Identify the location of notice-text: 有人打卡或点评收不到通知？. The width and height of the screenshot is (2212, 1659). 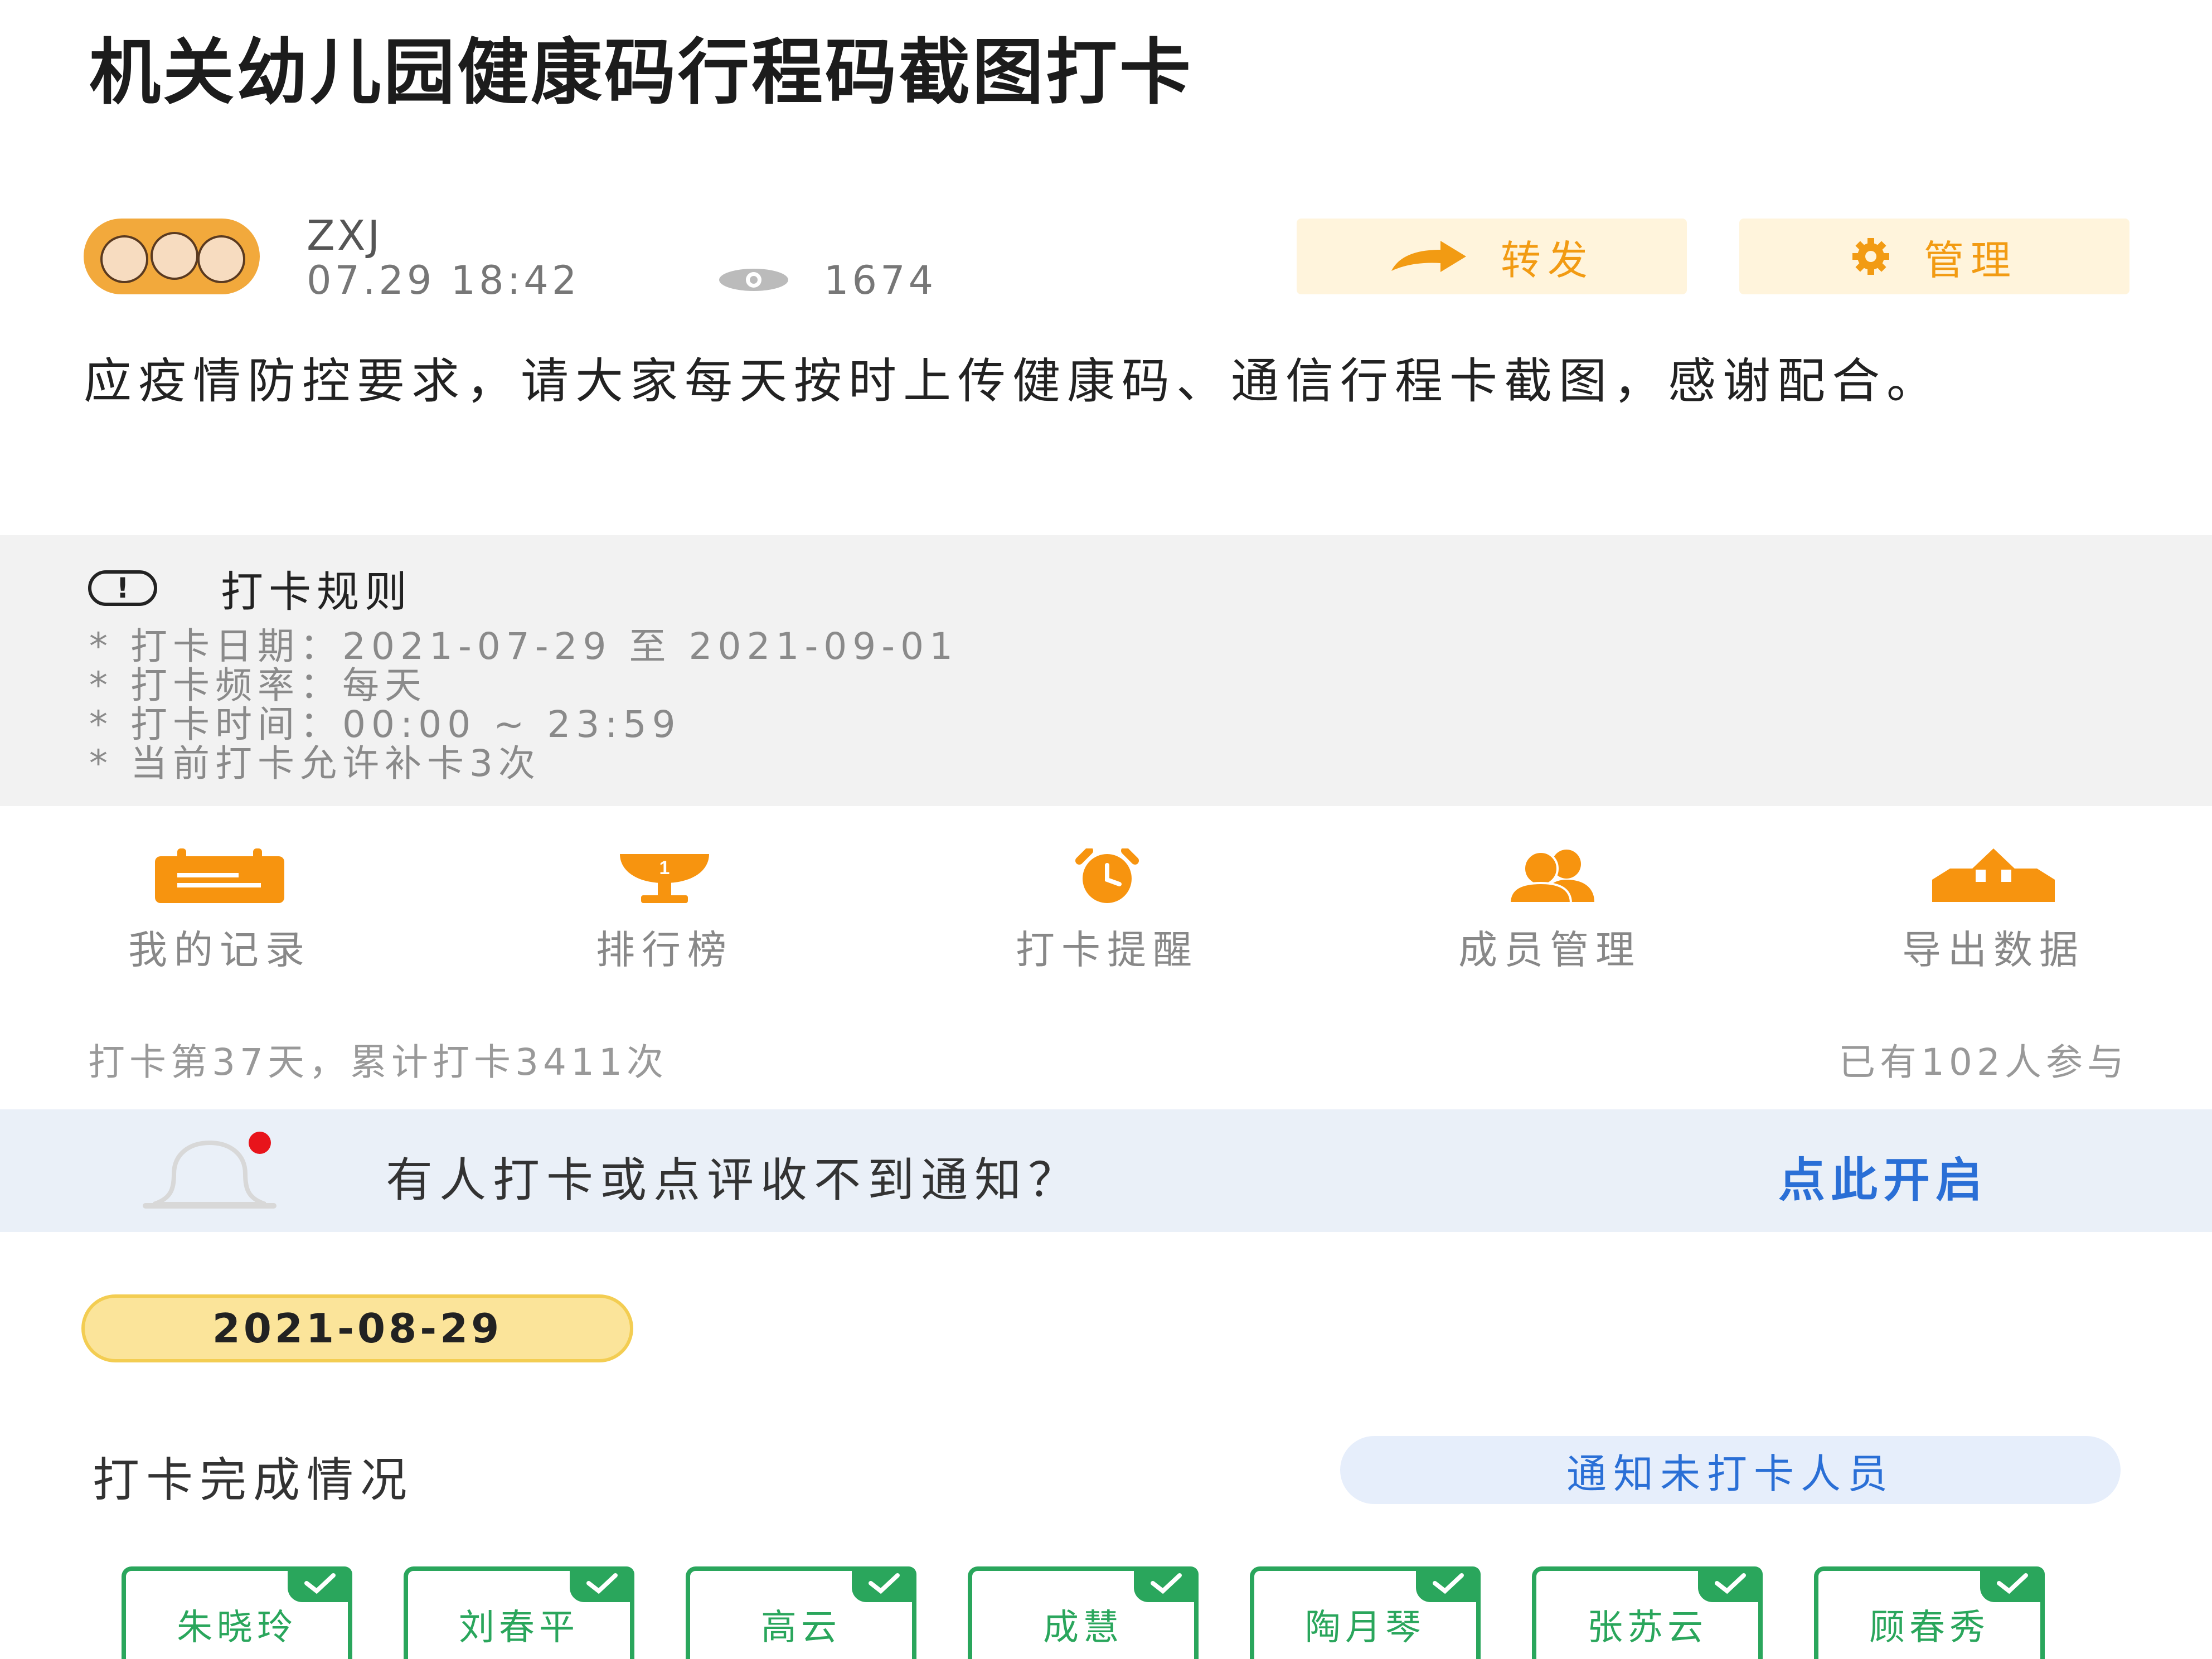
(734, 1180).